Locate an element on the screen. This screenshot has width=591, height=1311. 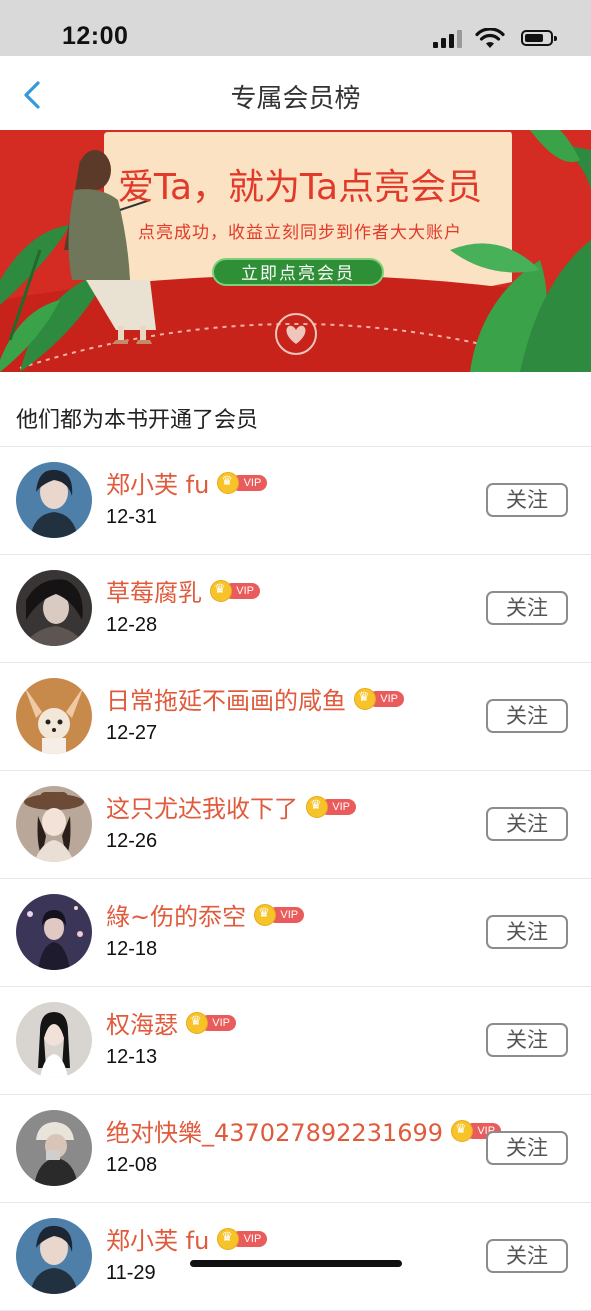
list-item: 日常拖延不画画的咸鱼 VIP 12-27 关注 is located at coordinates (295, 717).